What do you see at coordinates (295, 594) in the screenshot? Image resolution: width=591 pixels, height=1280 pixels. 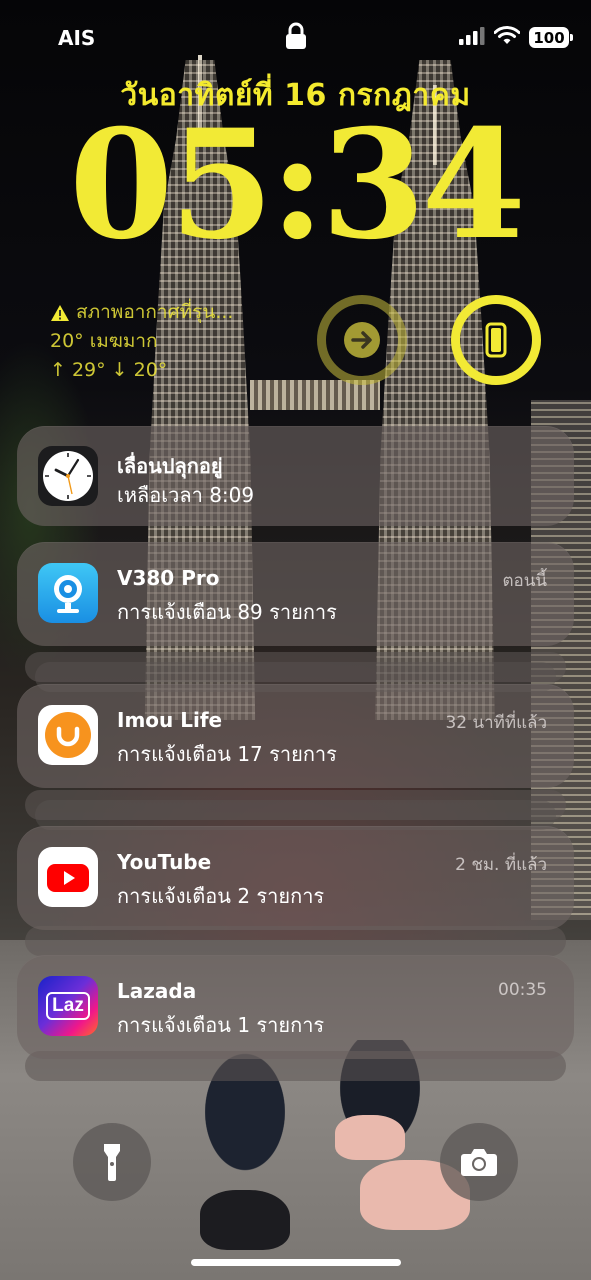 I see `notification-v380: V380 Pro การแจ้งเตือน 89 รายการ ตอนนี้` at bounding box center [295, 594].